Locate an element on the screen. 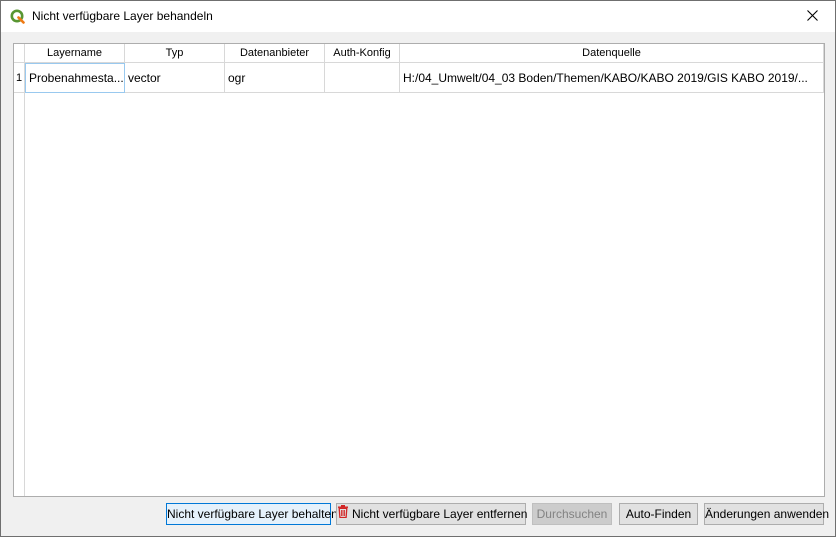  row-header-area is located at coordinates (19, 294).